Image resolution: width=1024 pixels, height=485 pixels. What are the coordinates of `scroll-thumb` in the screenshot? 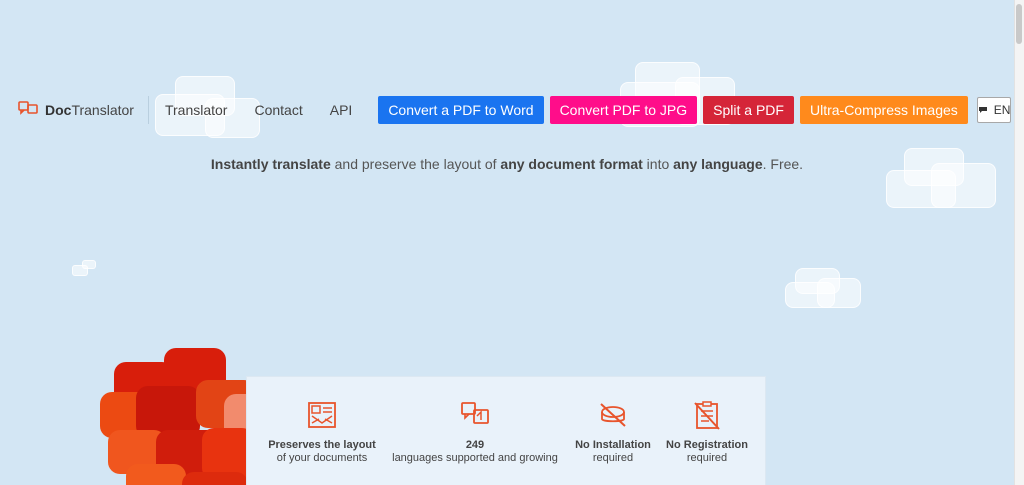 It's located at (1019, 24).